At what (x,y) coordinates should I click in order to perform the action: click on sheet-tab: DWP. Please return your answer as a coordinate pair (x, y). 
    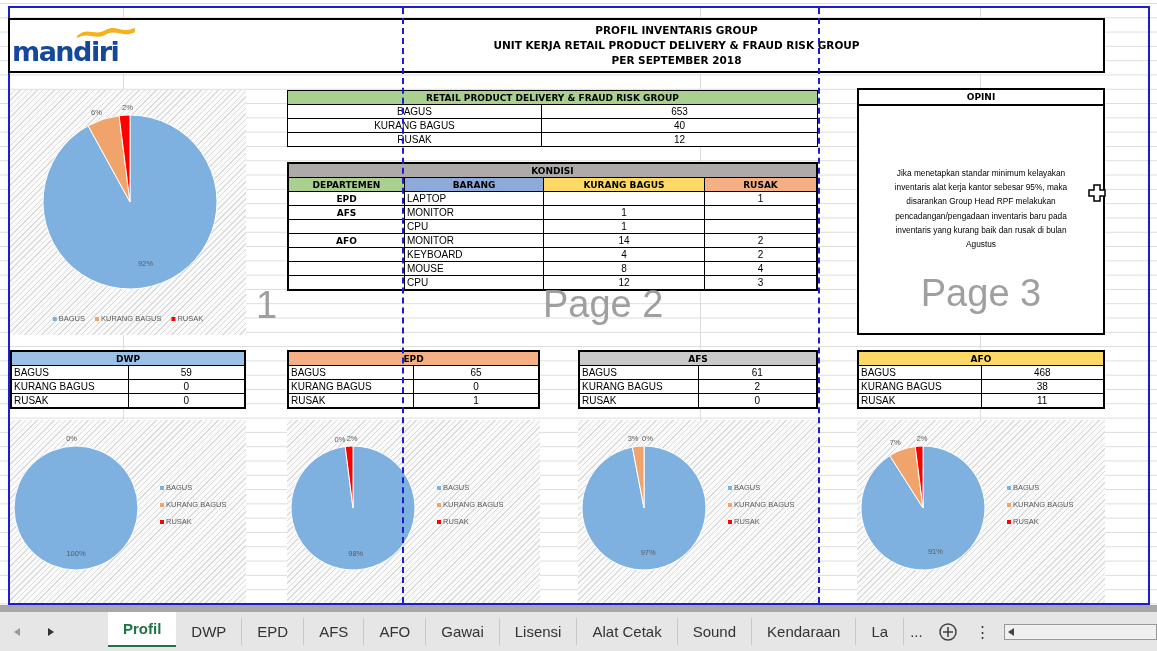
    Looking at the image, I should click on (209, 631).